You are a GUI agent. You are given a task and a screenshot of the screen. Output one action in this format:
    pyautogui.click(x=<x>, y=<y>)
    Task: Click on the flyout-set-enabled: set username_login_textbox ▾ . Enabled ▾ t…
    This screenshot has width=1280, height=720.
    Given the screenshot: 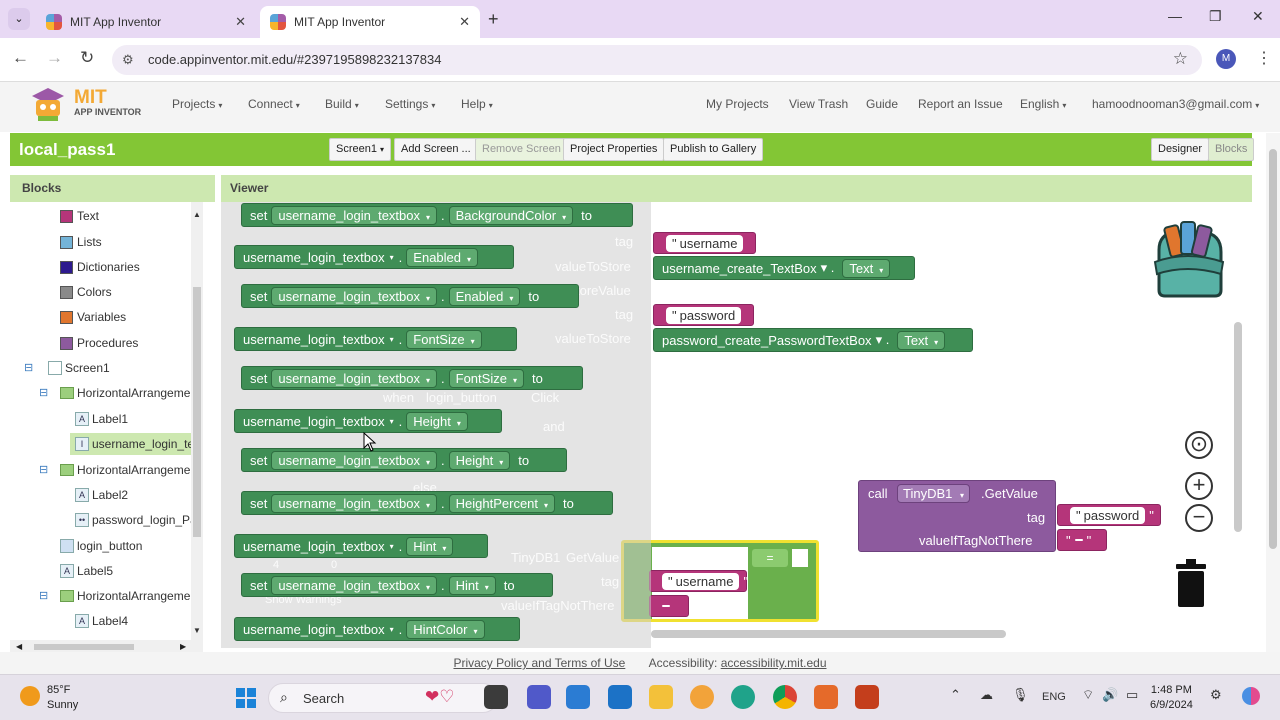 What is the action you would take?
    pyautogui.click(x=410, y=296)
    